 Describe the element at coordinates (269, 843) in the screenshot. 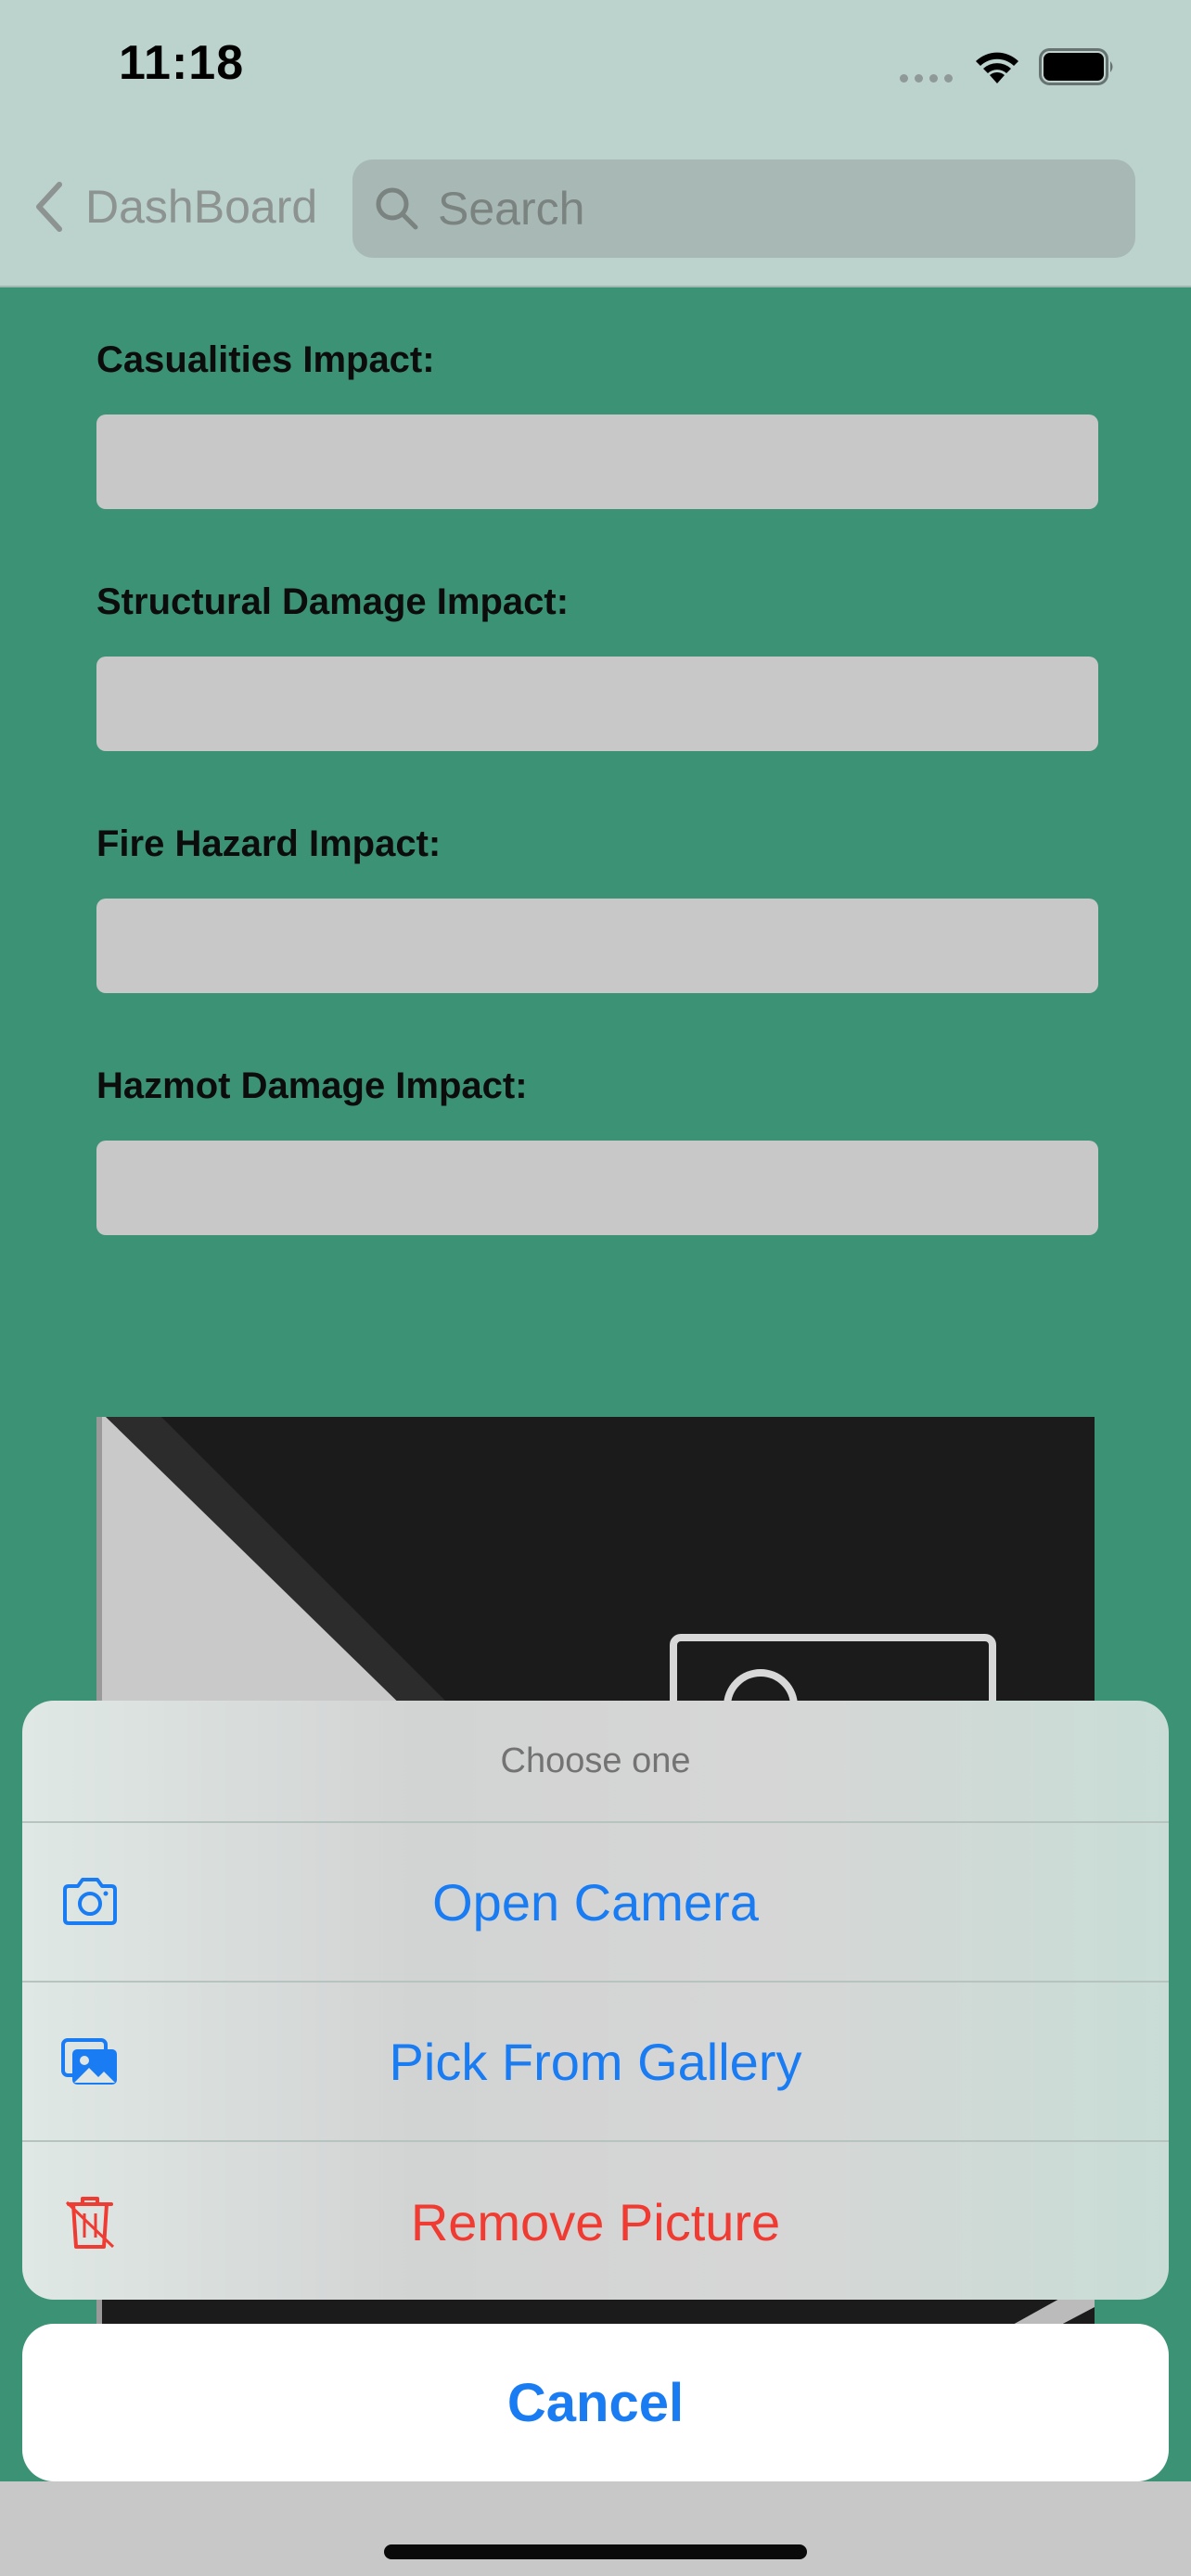

I see `fire-hazard-impact-label: Fire Hazard Impact:` at that location.